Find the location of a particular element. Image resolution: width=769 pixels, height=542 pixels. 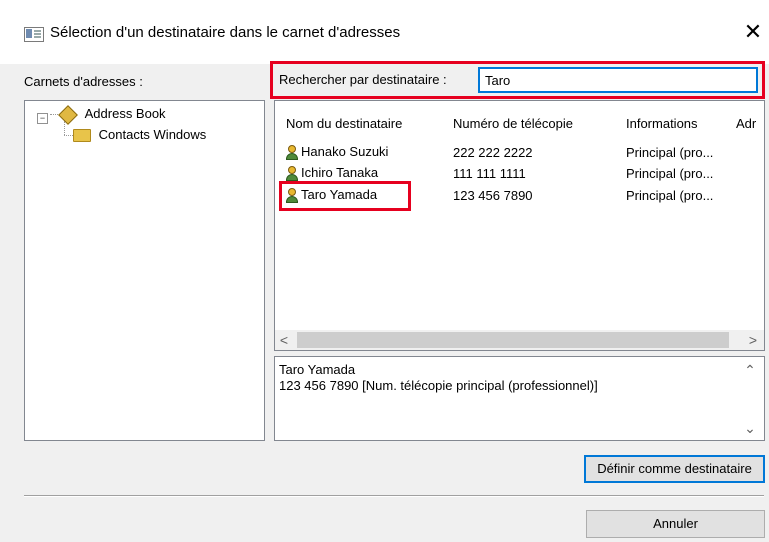

recipient-name-cell: Hanako Suzuki is located at coordinates (337, 152).